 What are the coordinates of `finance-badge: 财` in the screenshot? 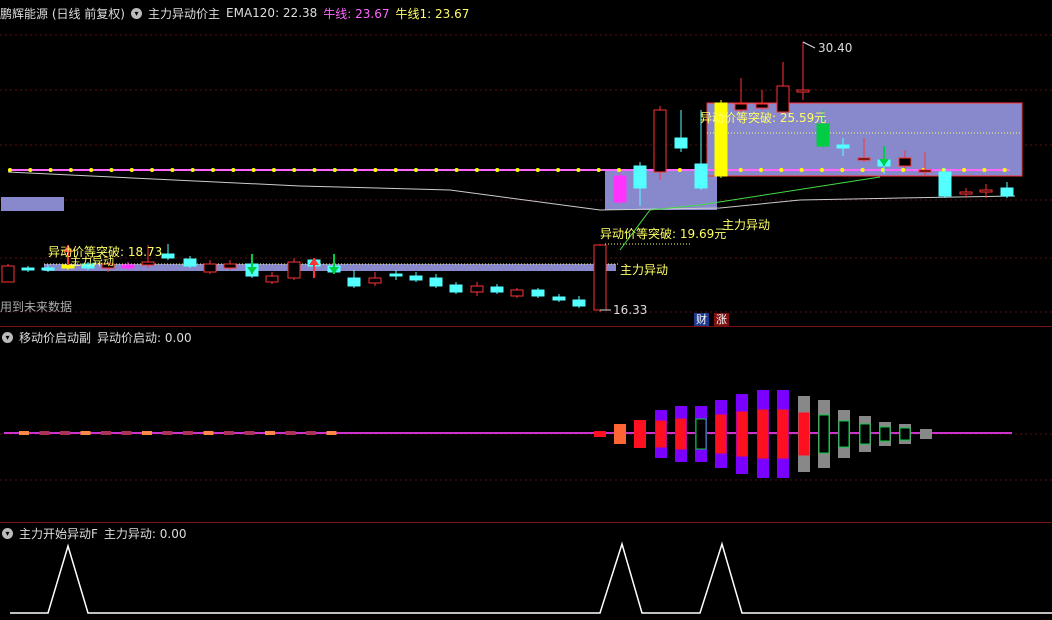 It's located at (701, 319).